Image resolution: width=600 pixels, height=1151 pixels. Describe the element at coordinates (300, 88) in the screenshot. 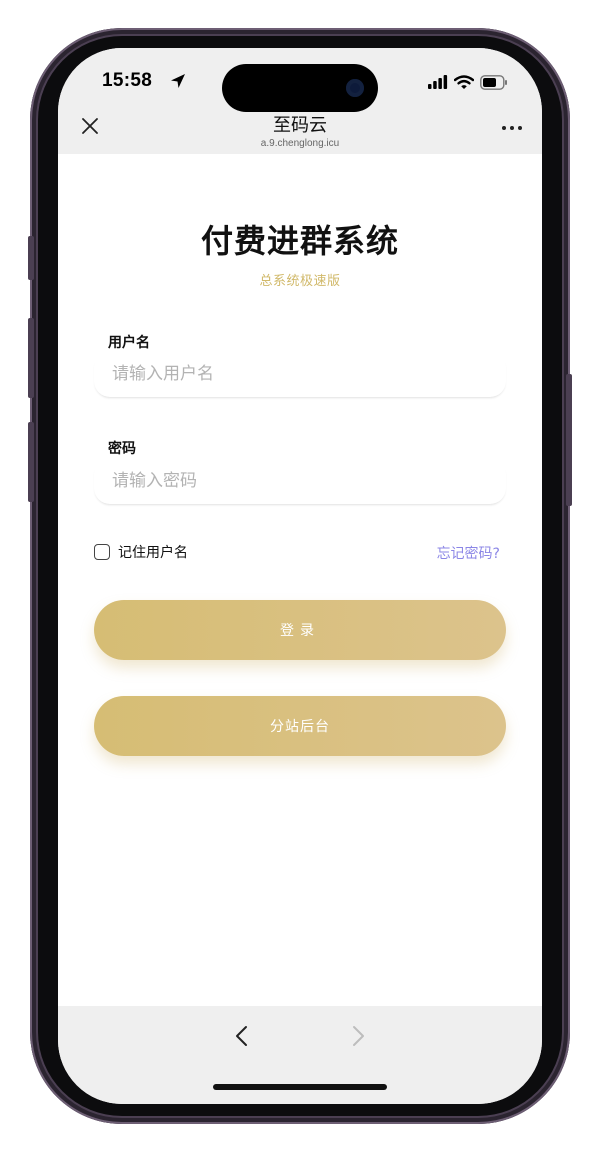

I see `dynamic-island` at that location.